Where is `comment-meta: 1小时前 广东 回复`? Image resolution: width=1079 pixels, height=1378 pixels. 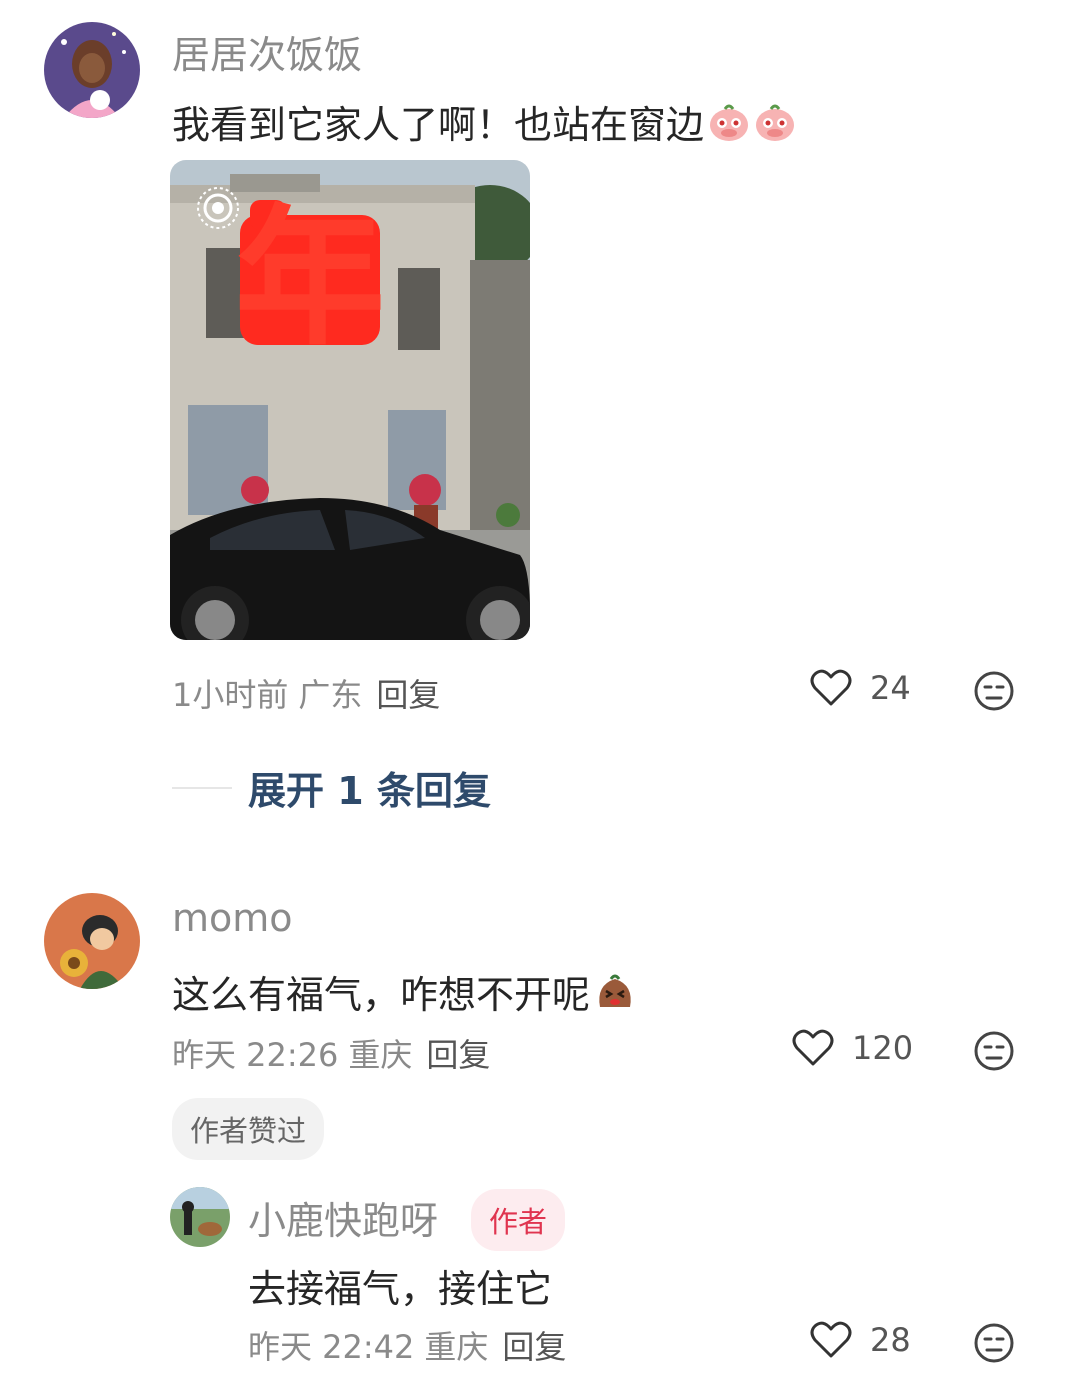 comment-meta: 1小时前 广东 回复 is located at coordinates (306, 693).